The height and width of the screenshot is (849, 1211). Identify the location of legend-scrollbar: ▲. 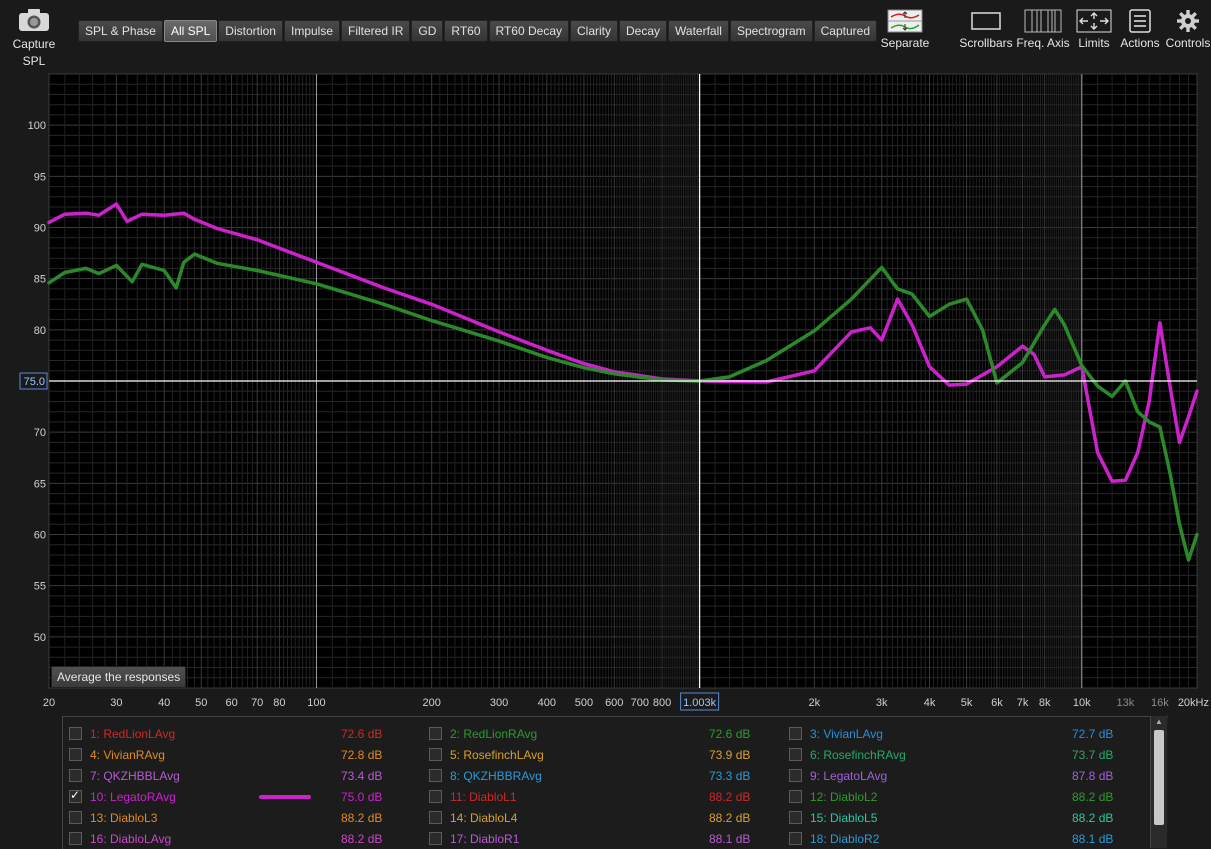
(1158, 782).